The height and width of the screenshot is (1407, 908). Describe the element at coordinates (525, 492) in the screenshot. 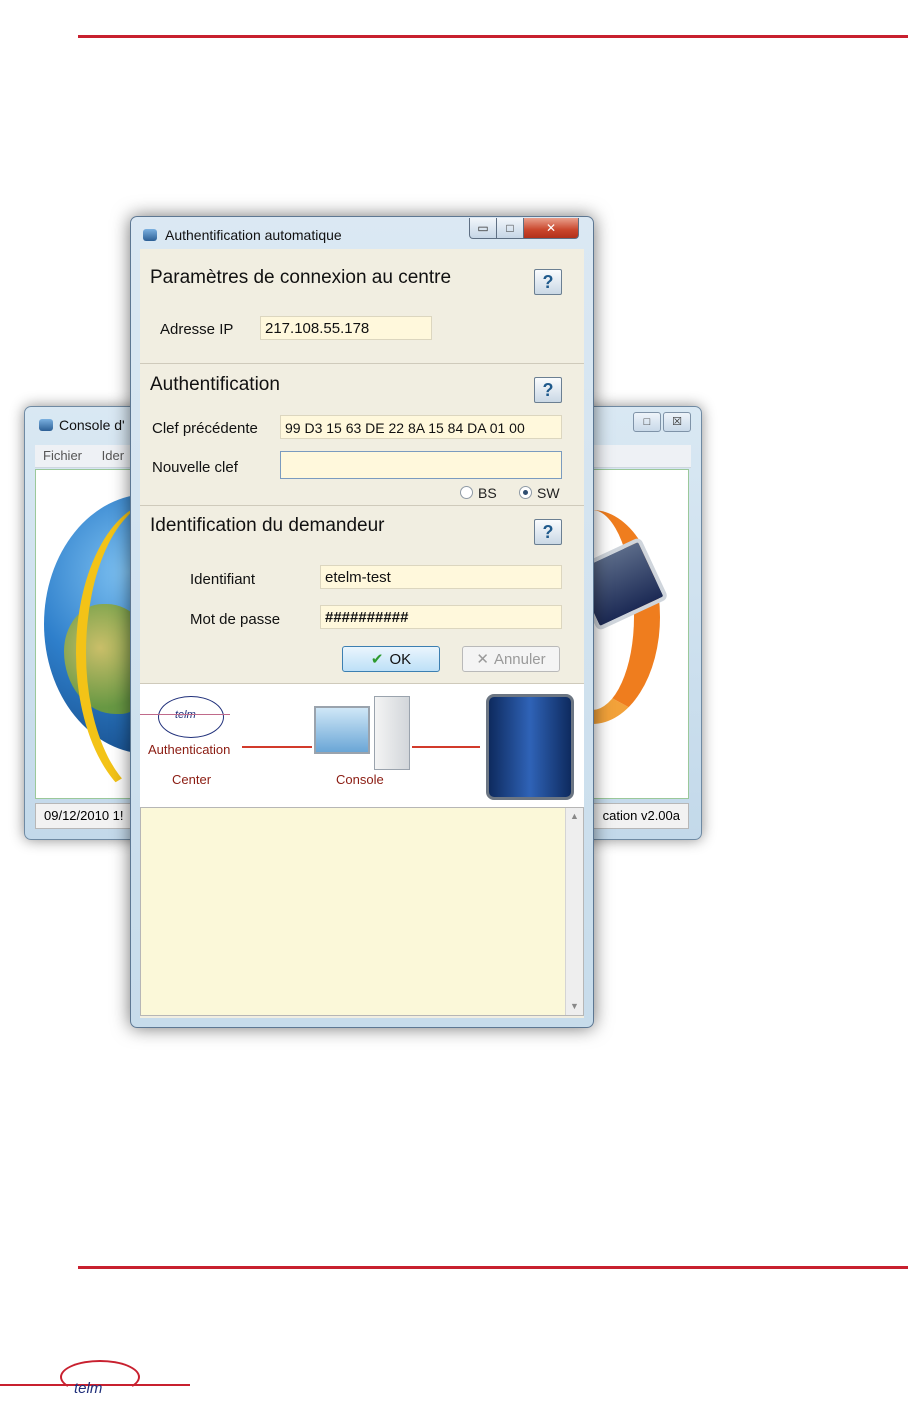

I see `radio-sw-indicator` at that location.